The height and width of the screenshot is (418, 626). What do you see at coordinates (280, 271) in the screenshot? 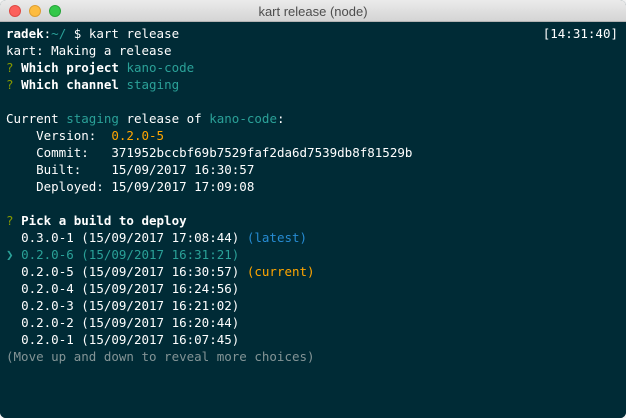
I see `current-tag: (current)` at bounding box center [280, 271].